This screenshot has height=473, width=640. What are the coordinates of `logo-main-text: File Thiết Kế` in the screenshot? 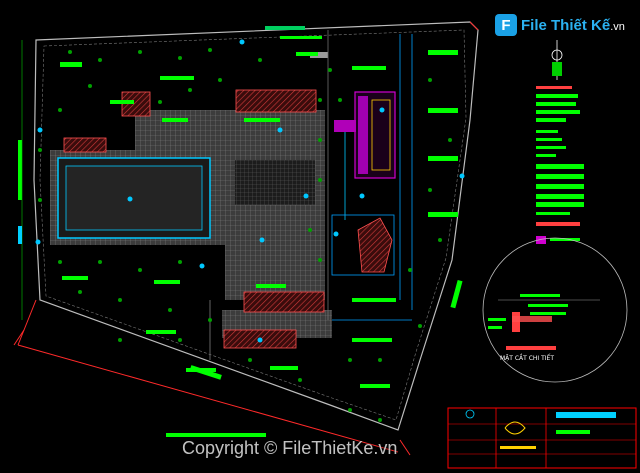 It's located at (566, 25).